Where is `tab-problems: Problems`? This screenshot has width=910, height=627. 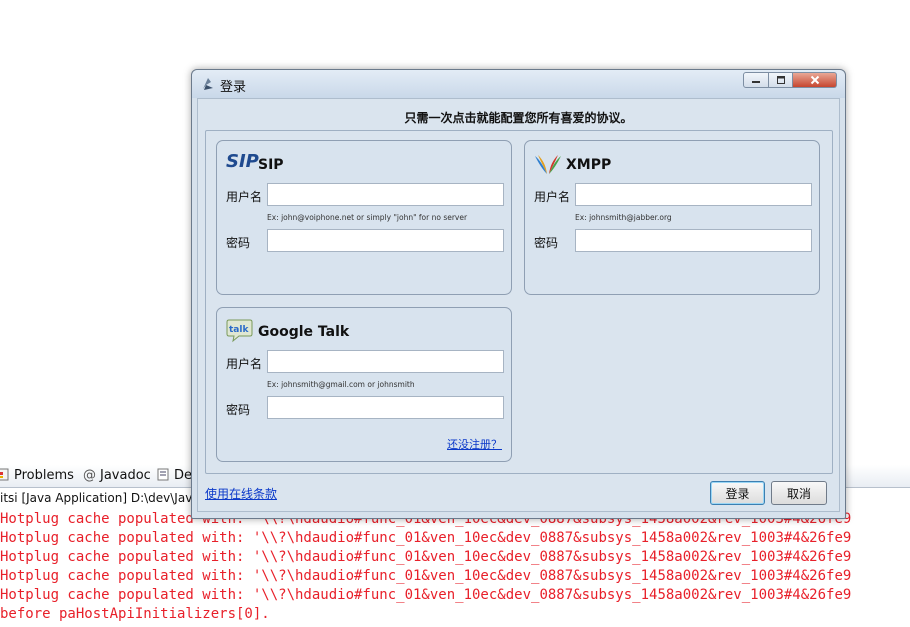 tab-problems: Problems is located at coordinates (37, 476).